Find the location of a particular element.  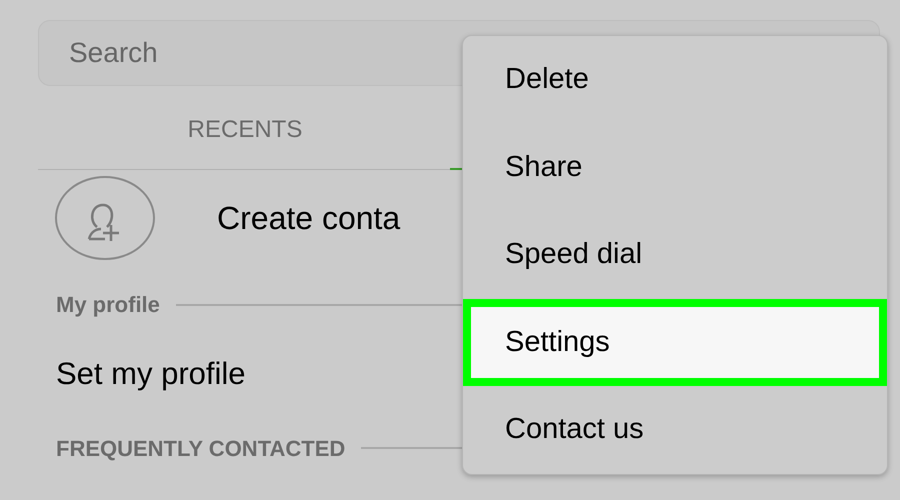

add-contact-icon is located at coordinates (105, 218).